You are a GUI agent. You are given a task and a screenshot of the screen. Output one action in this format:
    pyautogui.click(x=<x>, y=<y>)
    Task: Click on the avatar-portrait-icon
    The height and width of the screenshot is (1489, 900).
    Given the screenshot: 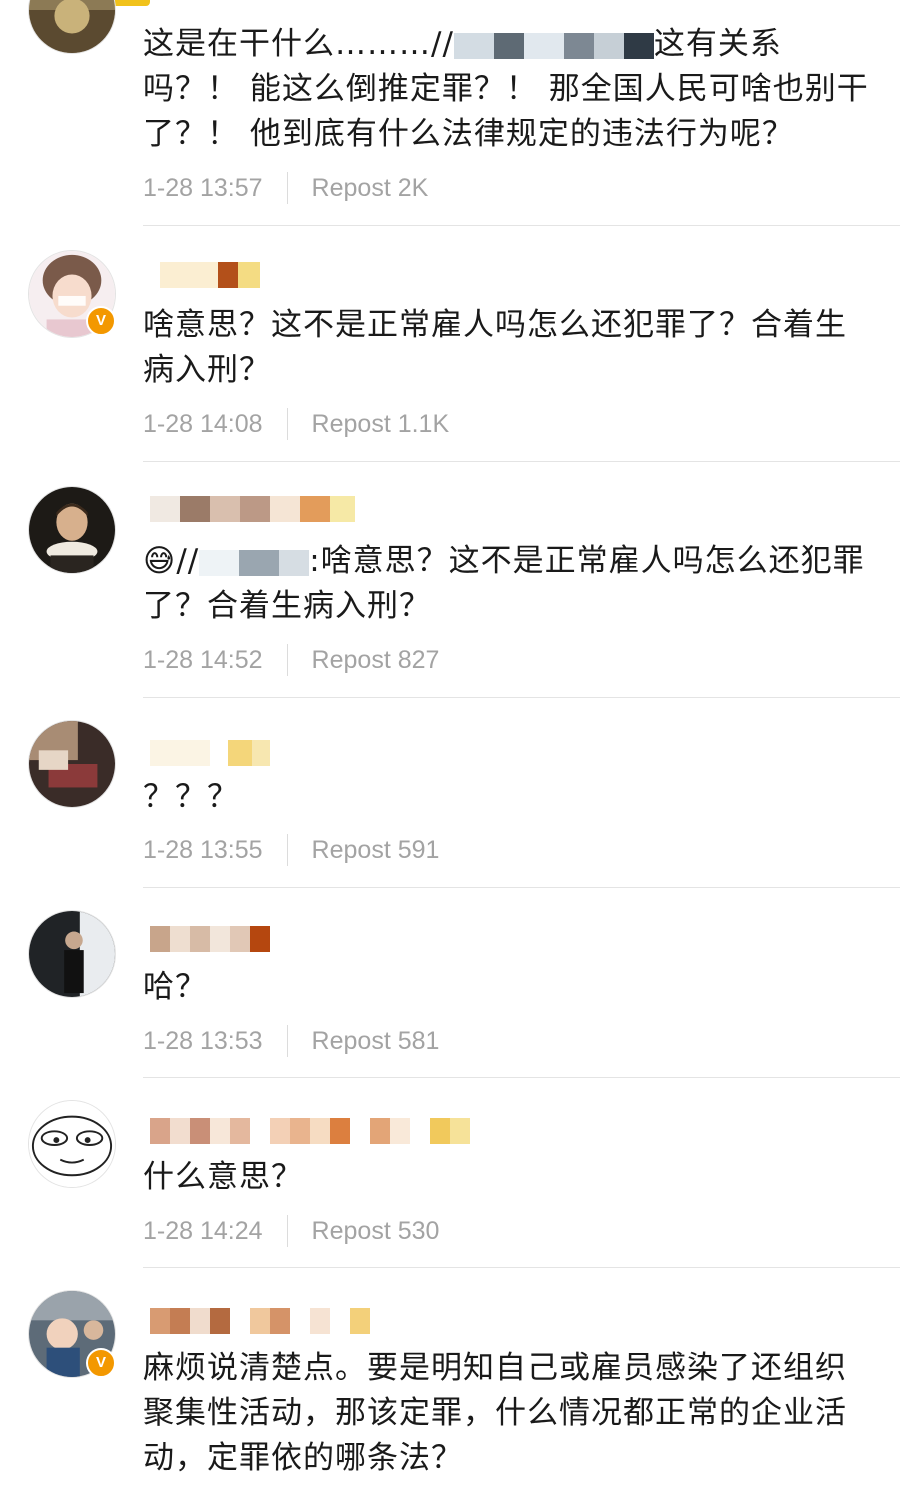 What is the action you would take?
    pyautogui.click(x=72, y=530)
    